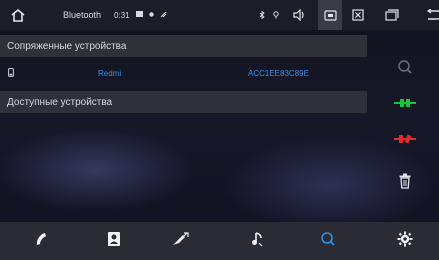  Describe the element at coordinates (430, 15) in the screenshot. I see `back-icon` at that location.